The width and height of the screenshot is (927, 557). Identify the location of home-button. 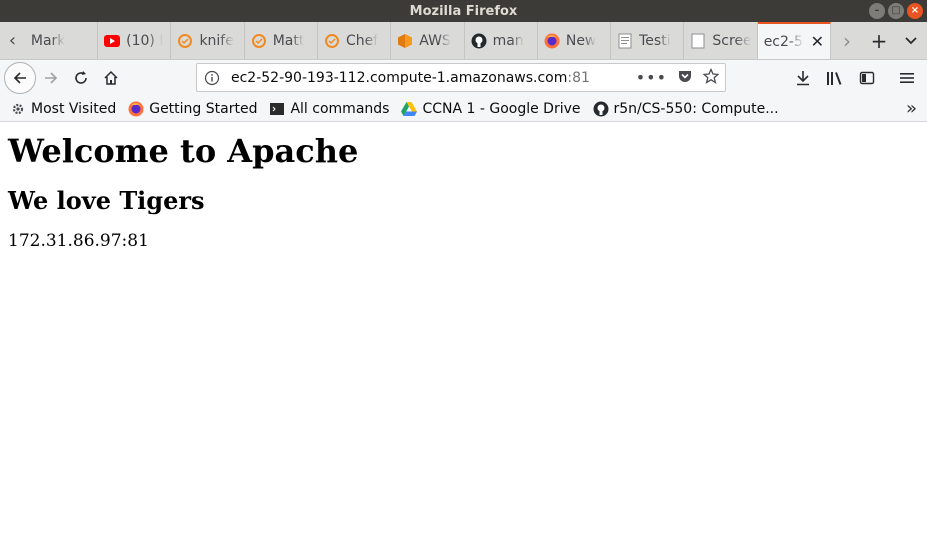
(111, 78).